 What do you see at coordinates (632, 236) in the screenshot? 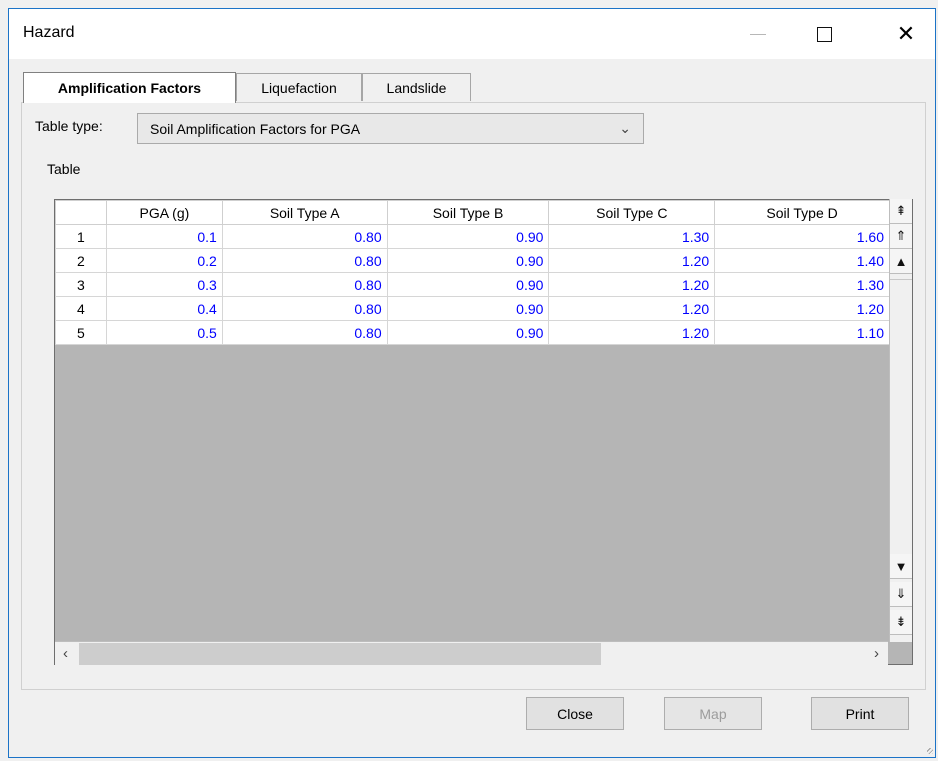
I see `cell-soil-c: 1.30` at bounding box center [632, 236].